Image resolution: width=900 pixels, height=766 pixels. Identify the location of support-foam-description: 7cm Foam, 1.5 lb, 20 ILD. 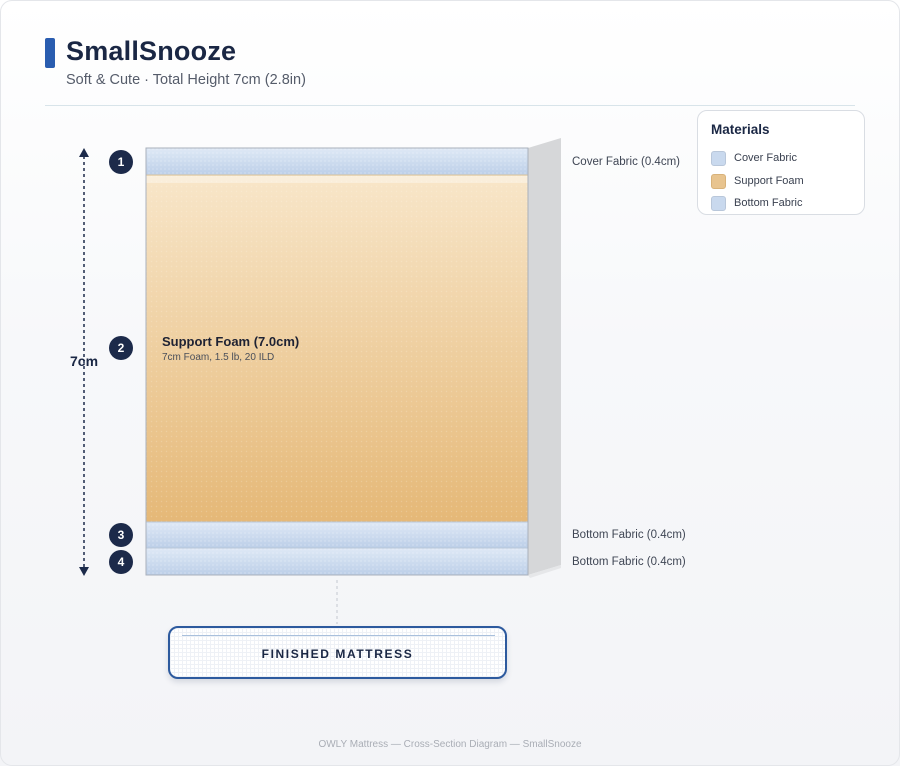
(218, 357).